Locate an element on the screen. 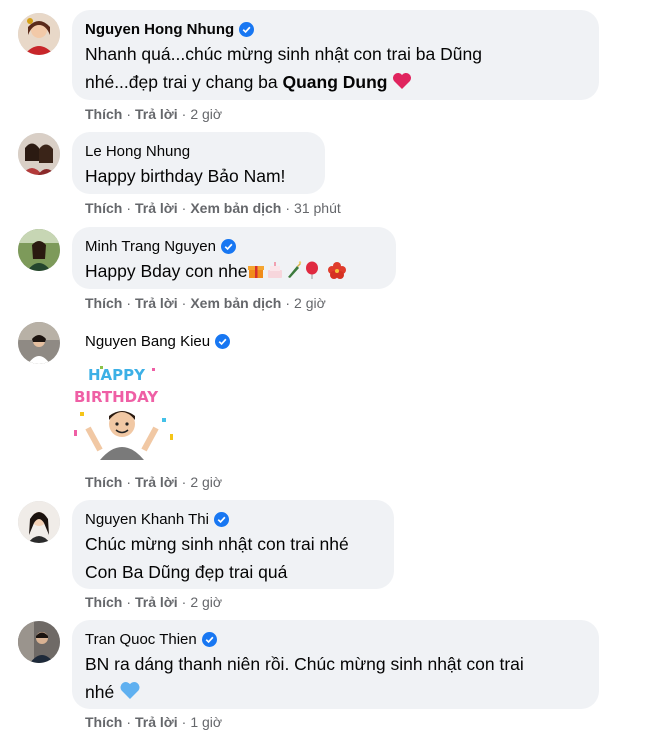 Image resolution: width=660 pixels, height=735 pixels. commenter-name-row: Nguyen Bang Kieu is located at coordinates (158, 341).